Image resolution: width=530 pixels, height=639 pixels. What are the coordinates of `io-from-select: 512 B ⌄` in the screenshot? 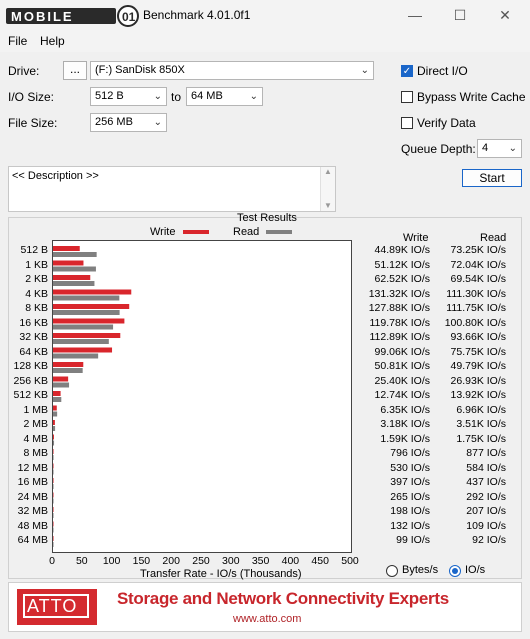 It's located at (128, 96).